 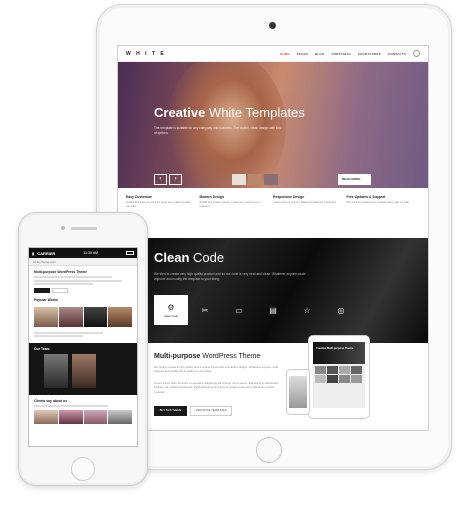 I want to click on gear-icon: ⚙, so click(x=171, y=307).